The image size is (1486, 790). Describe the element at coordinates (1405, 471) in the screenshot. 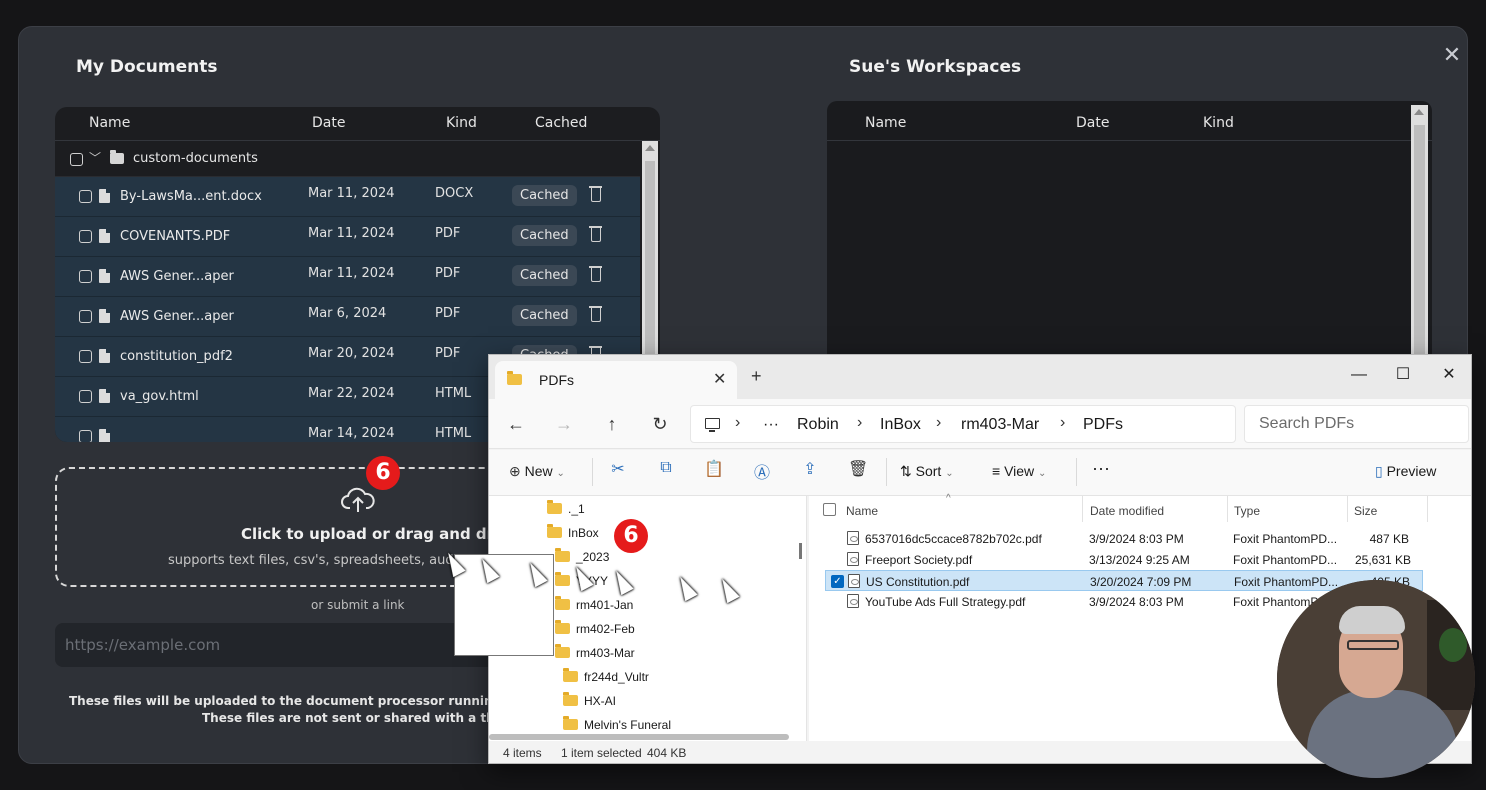

I see `preview-button: ▯ Preview` at that location.